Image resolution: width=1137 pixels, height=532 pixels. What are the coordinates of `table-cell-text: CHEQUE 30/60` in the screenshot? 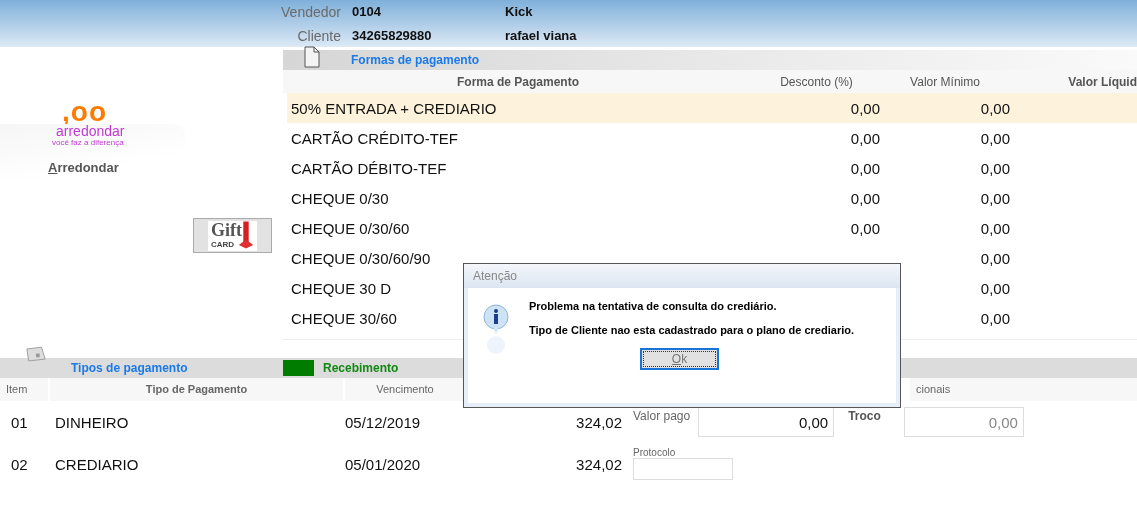 It's located at (344, 318).